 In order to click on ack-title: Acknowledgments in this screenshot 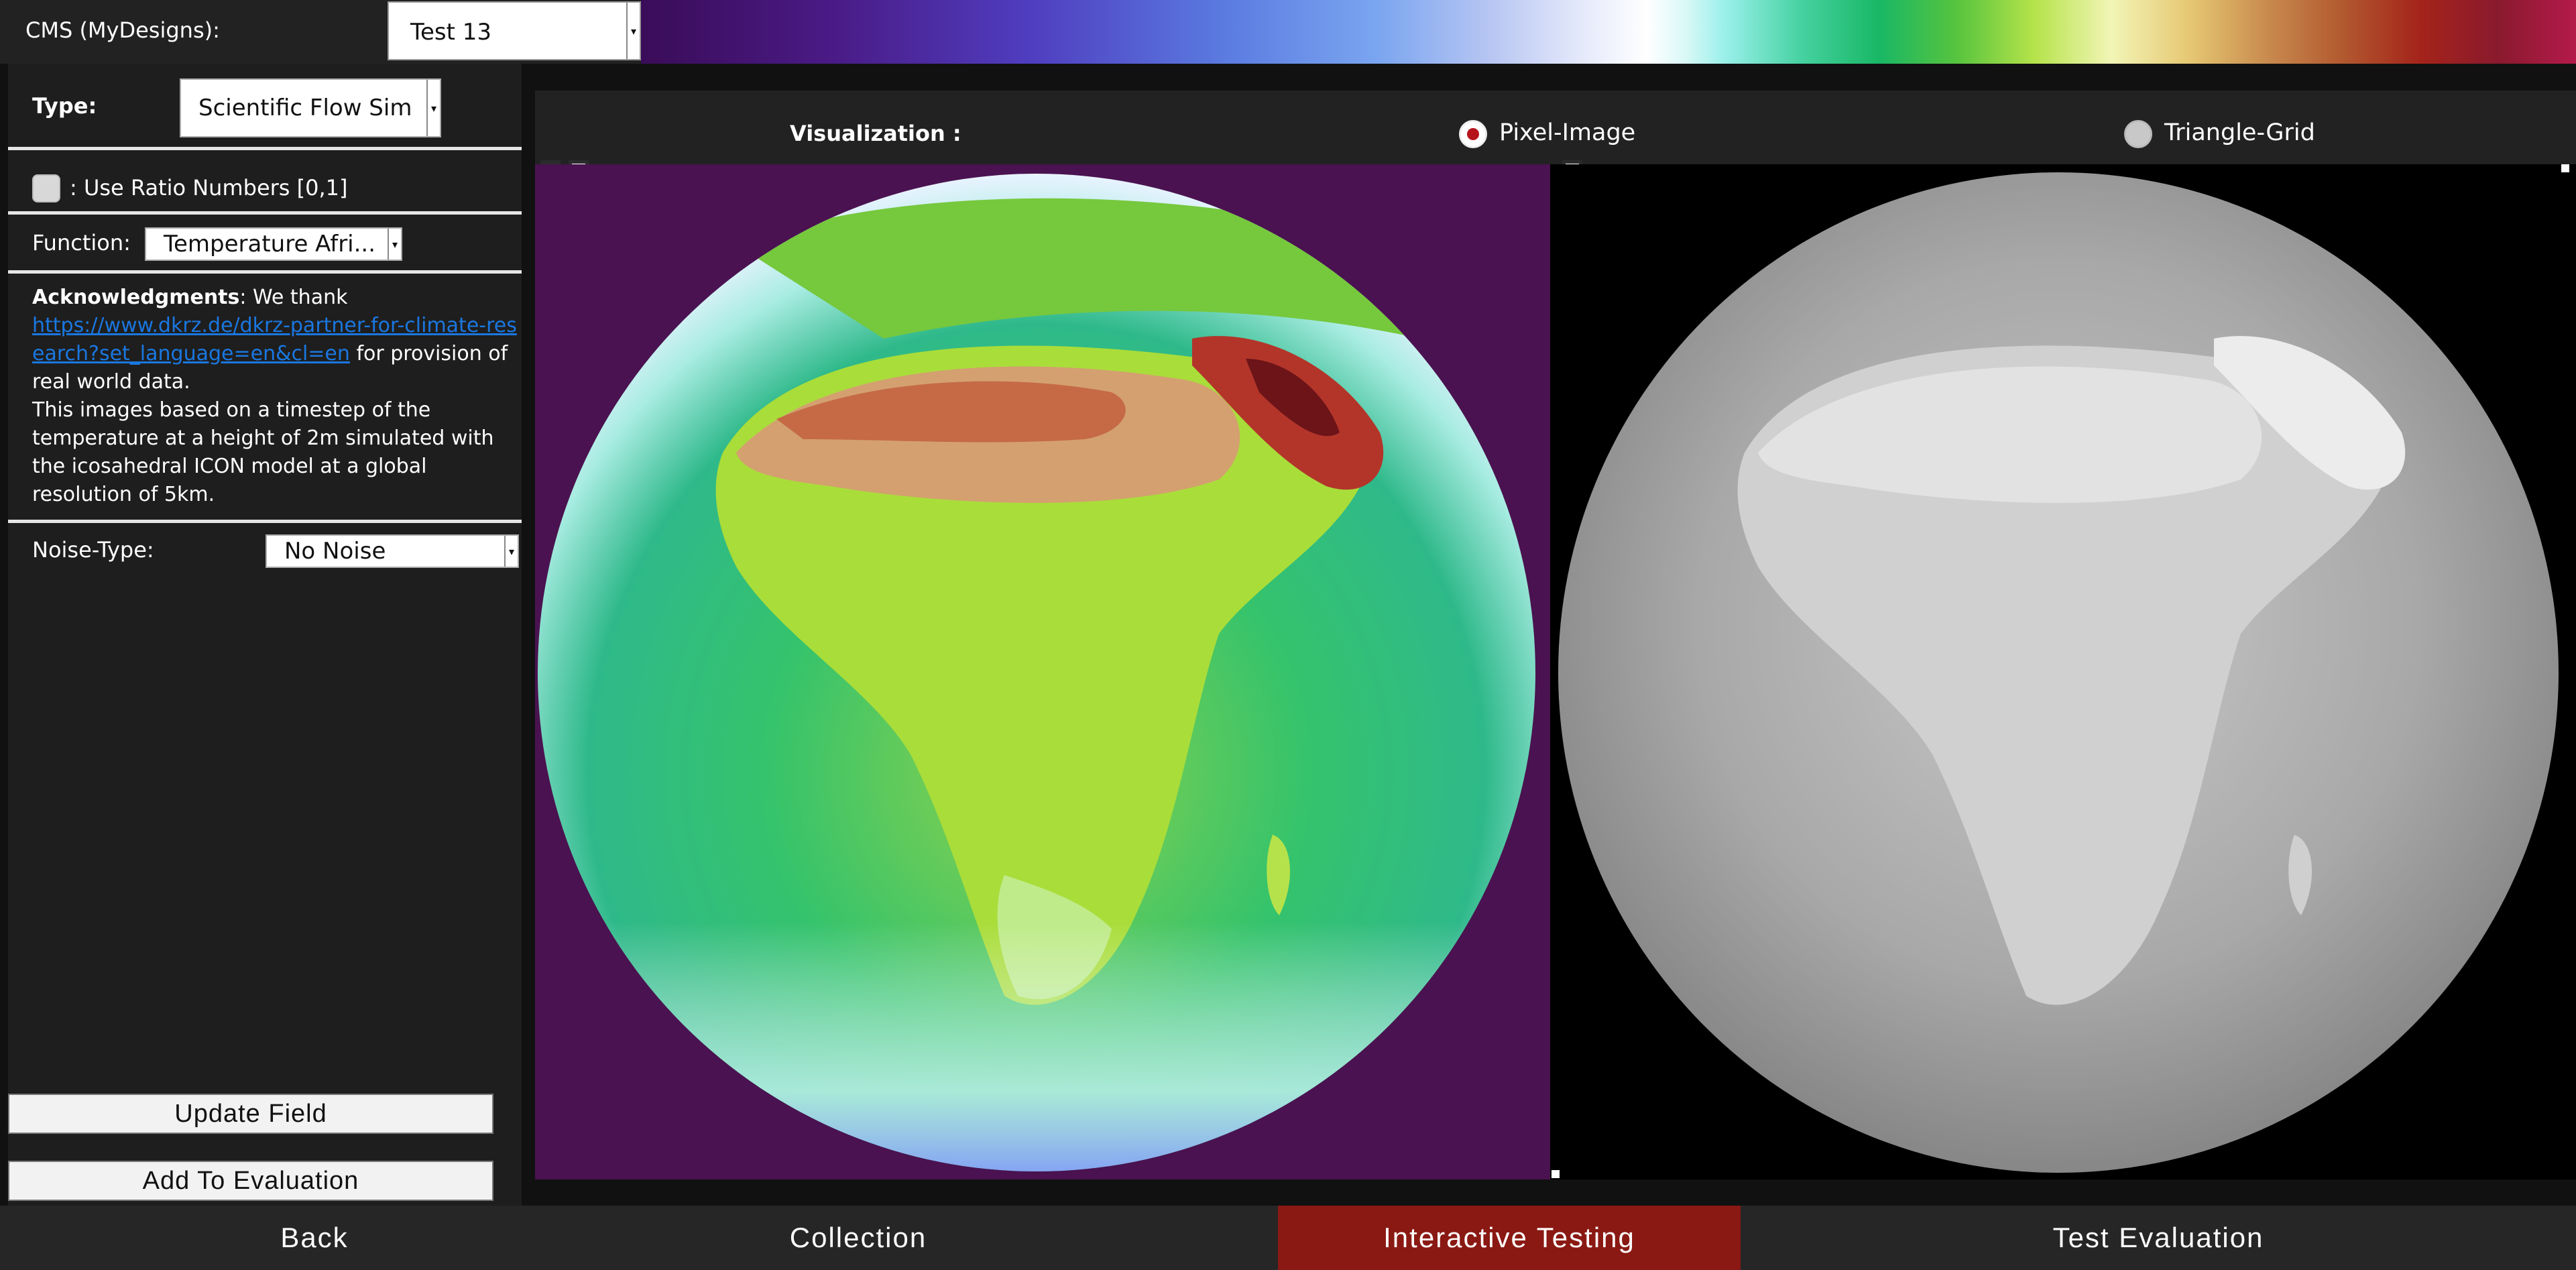, I will do `click(136, 297)`.